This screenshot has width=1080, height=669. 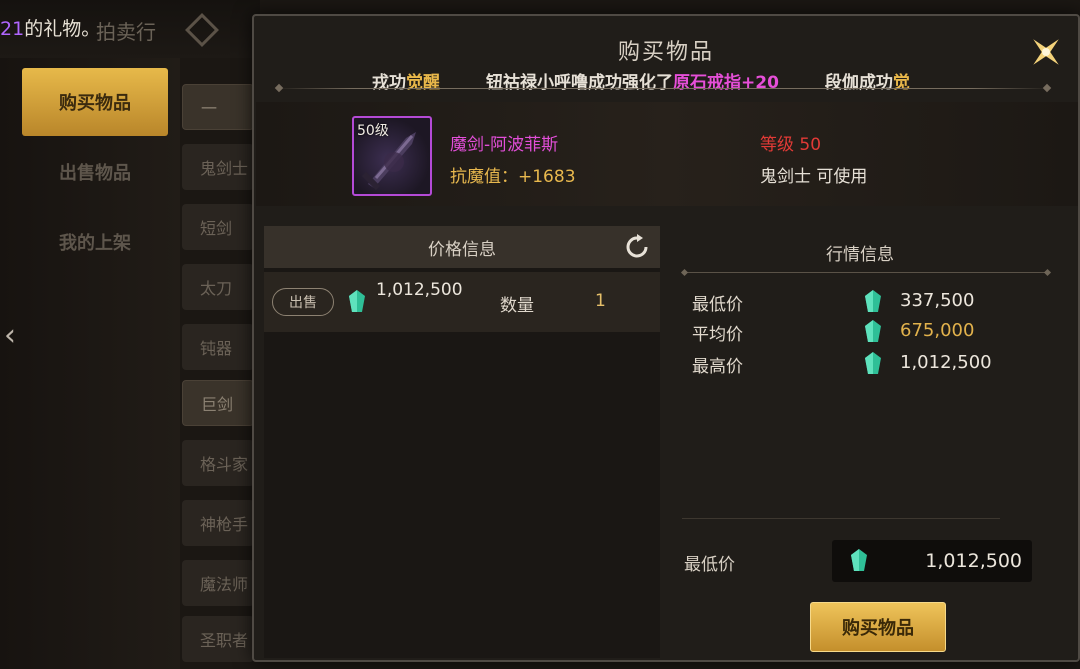 What do you see at coordinates (937, 300) in the screenshot?
I see `market-value-min: 337,500` at bounding box center [937, 300].